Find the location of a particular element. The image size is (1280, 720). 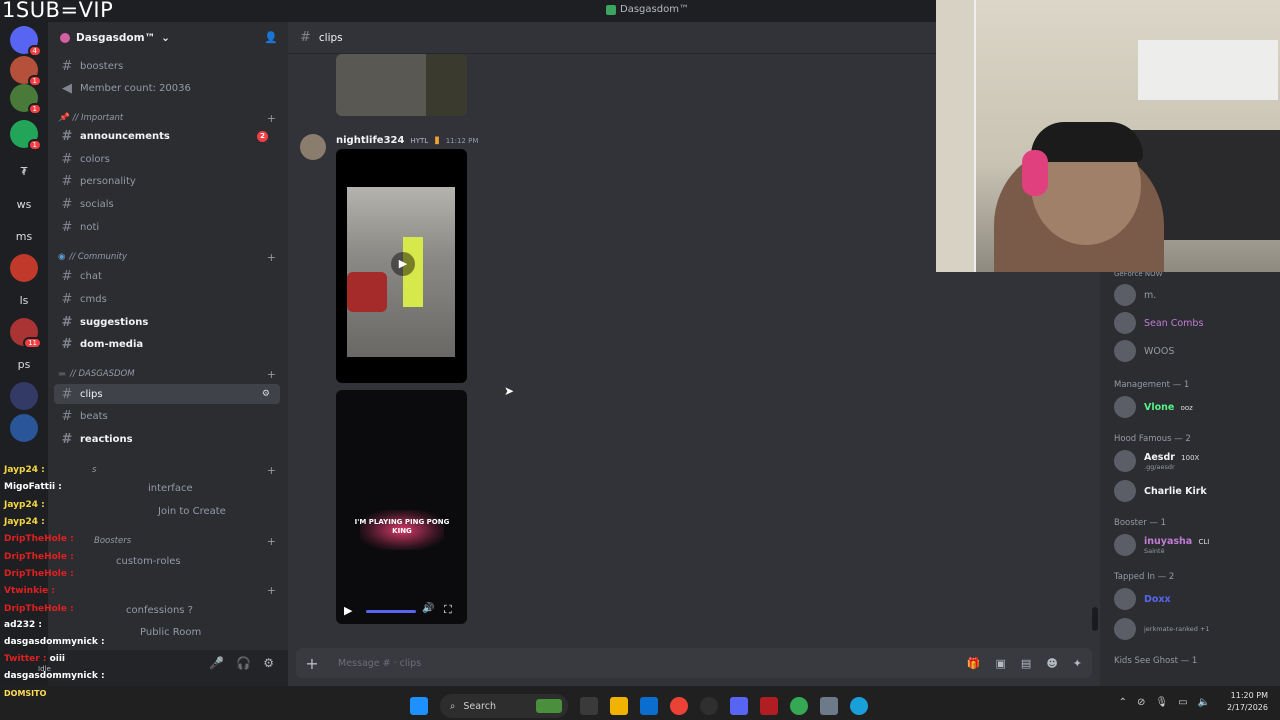

volume-slider is located at coordinates (391, 611).